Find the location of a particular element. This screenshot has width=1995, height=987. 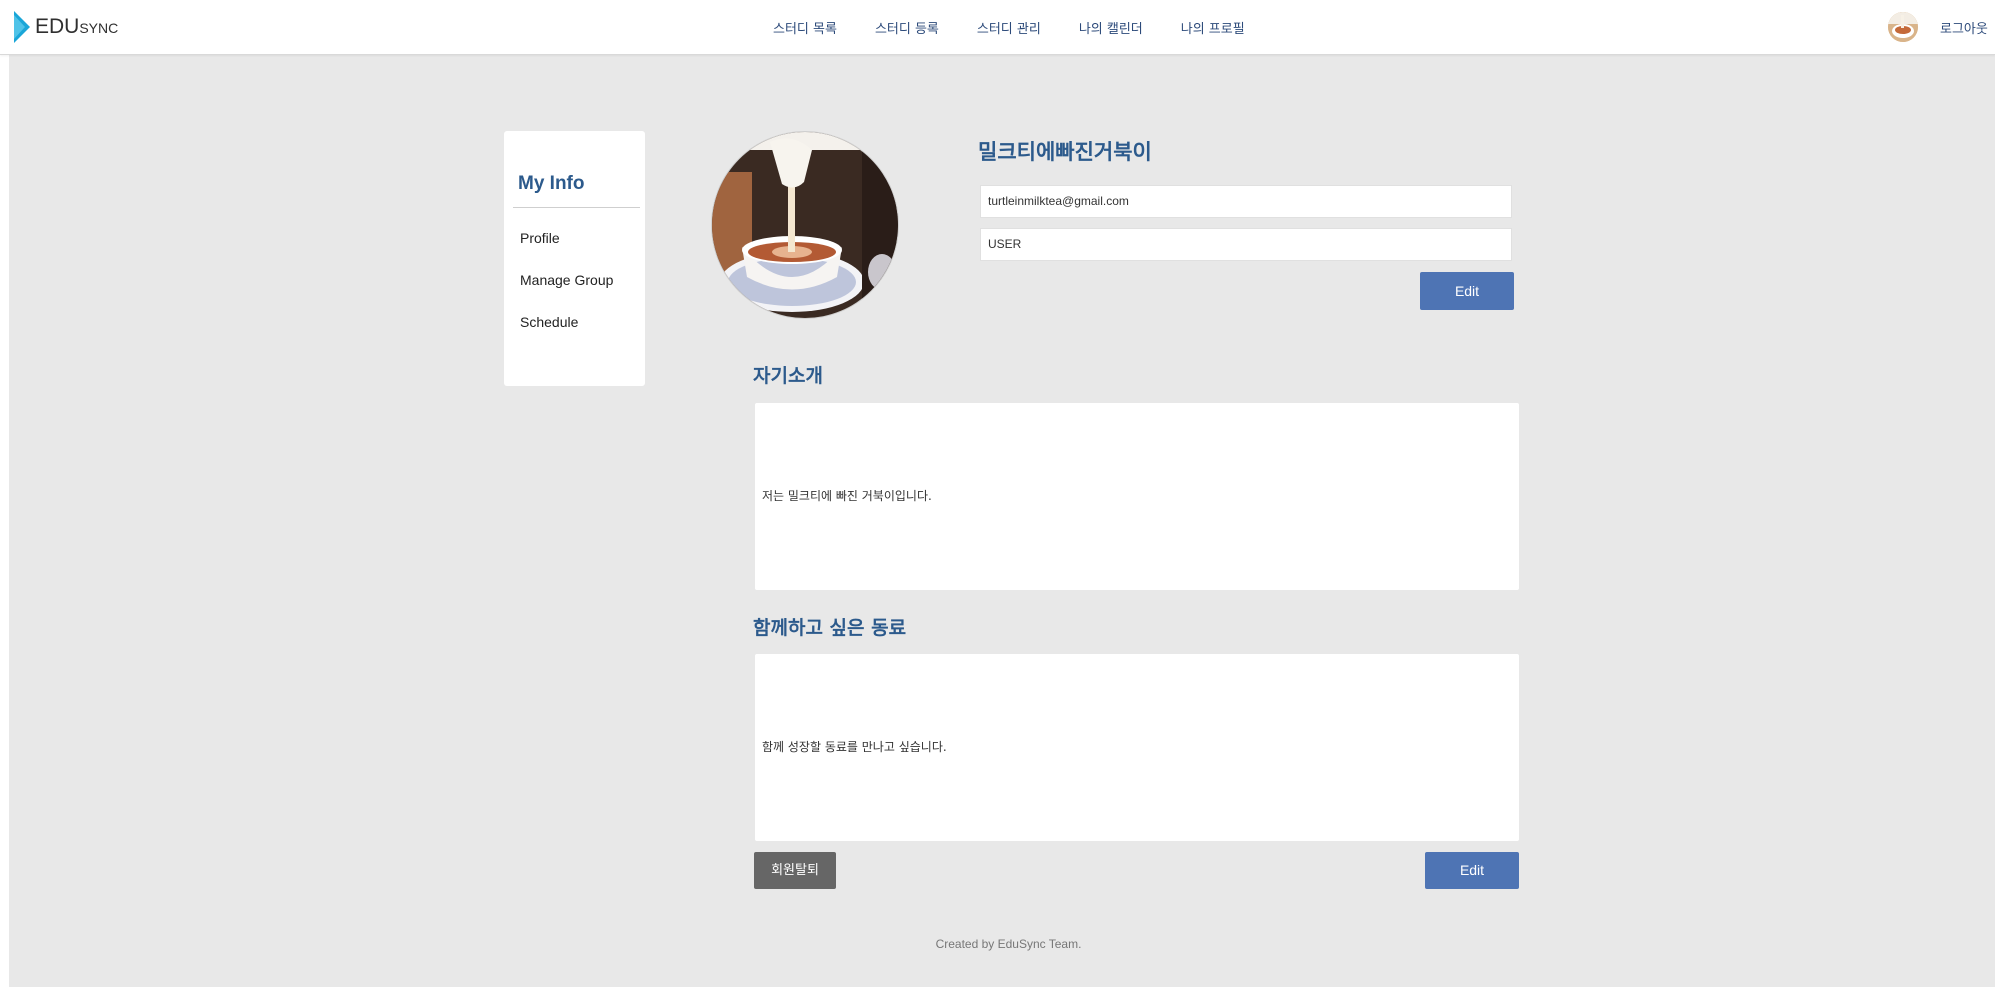

milk-tea-profile-photo is located at coordinates (805, 225).